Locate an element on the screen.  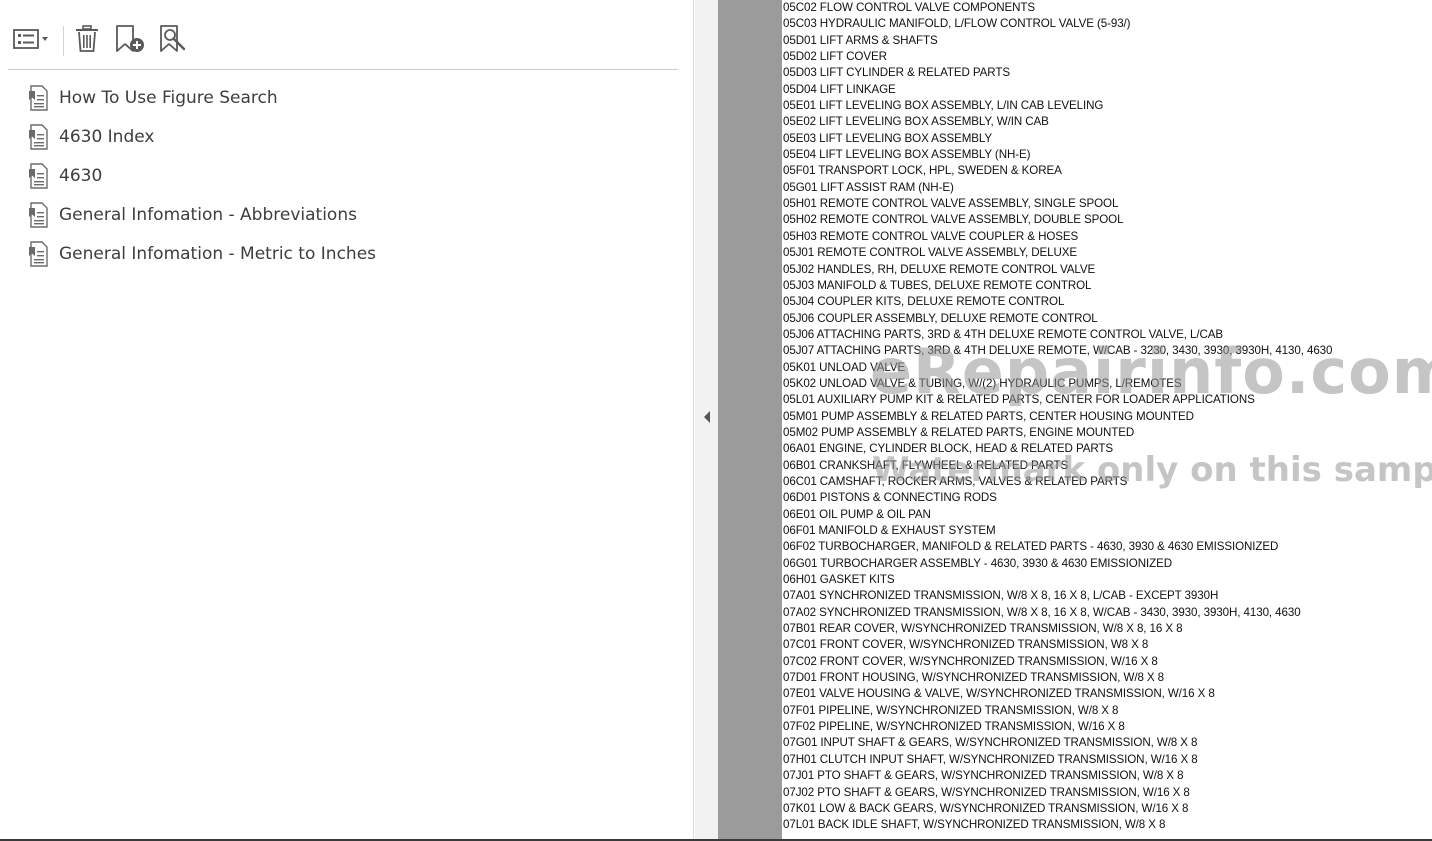
find-bookmark-icon is located at coordinates (173, 41).